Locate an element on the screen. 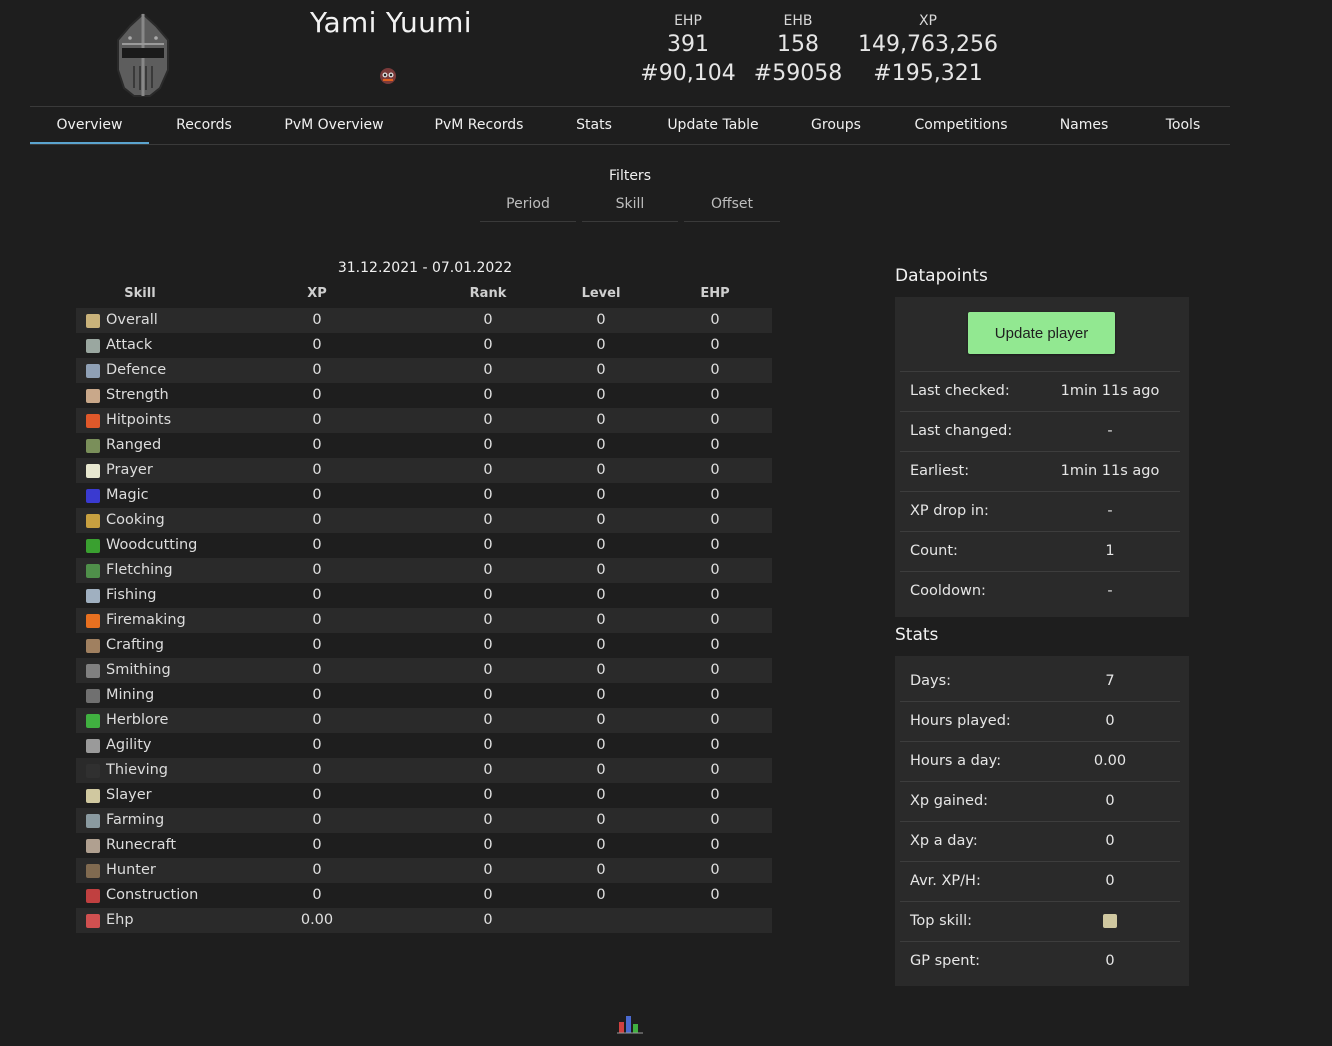 This screenshot has width=1332, height=1046. tab-update-table: Update Table is located at coordinates (713, 125).